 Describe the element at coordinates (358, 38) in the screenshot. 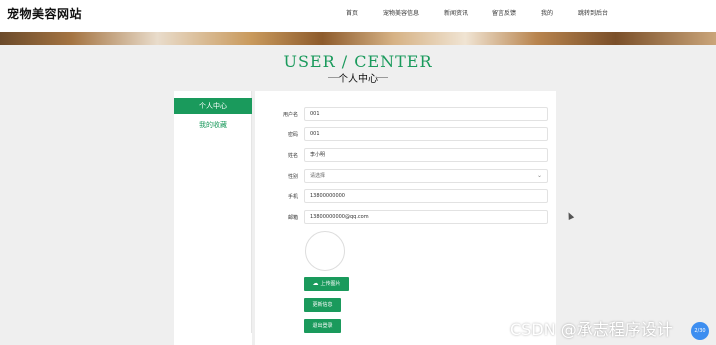

I see `banner-image` at that location.